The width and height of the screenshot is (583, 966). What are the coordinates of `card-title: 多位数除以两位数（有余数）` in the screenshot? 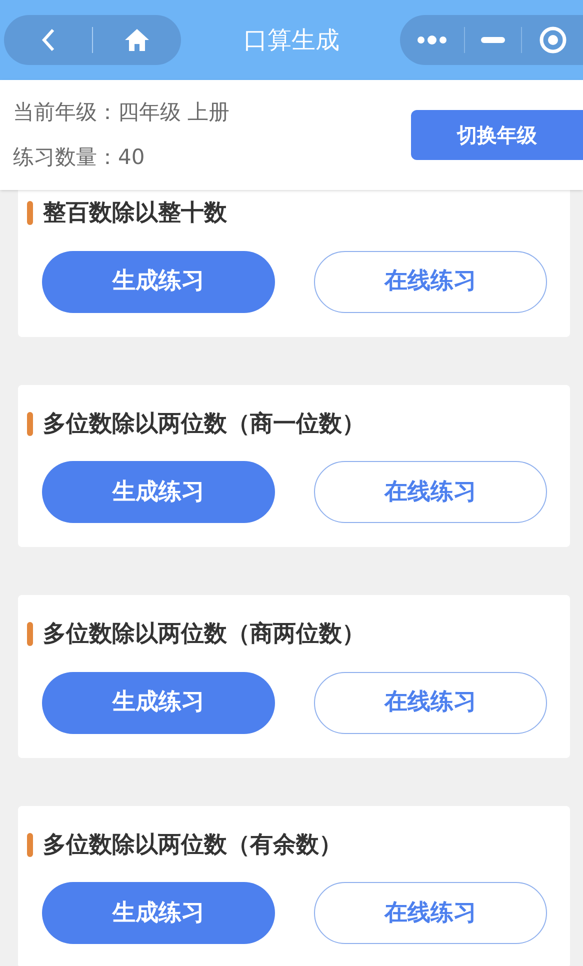 It's located at (192, 845).